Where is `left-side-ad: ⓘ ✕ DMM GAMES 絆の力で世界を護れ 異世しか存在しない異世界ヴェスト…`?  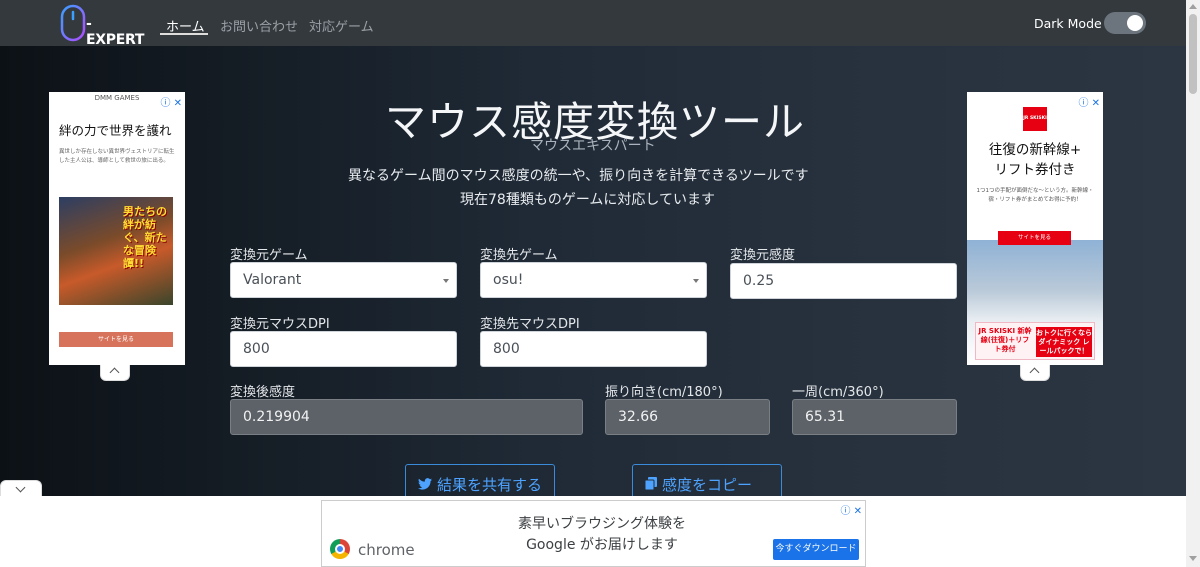 left-side-ad: ⓘ ✕ DMM GAMES 絆の力で世界を護れ 異世しか存在しない異世界ヴェスト… is located at coordinates (117, 228).